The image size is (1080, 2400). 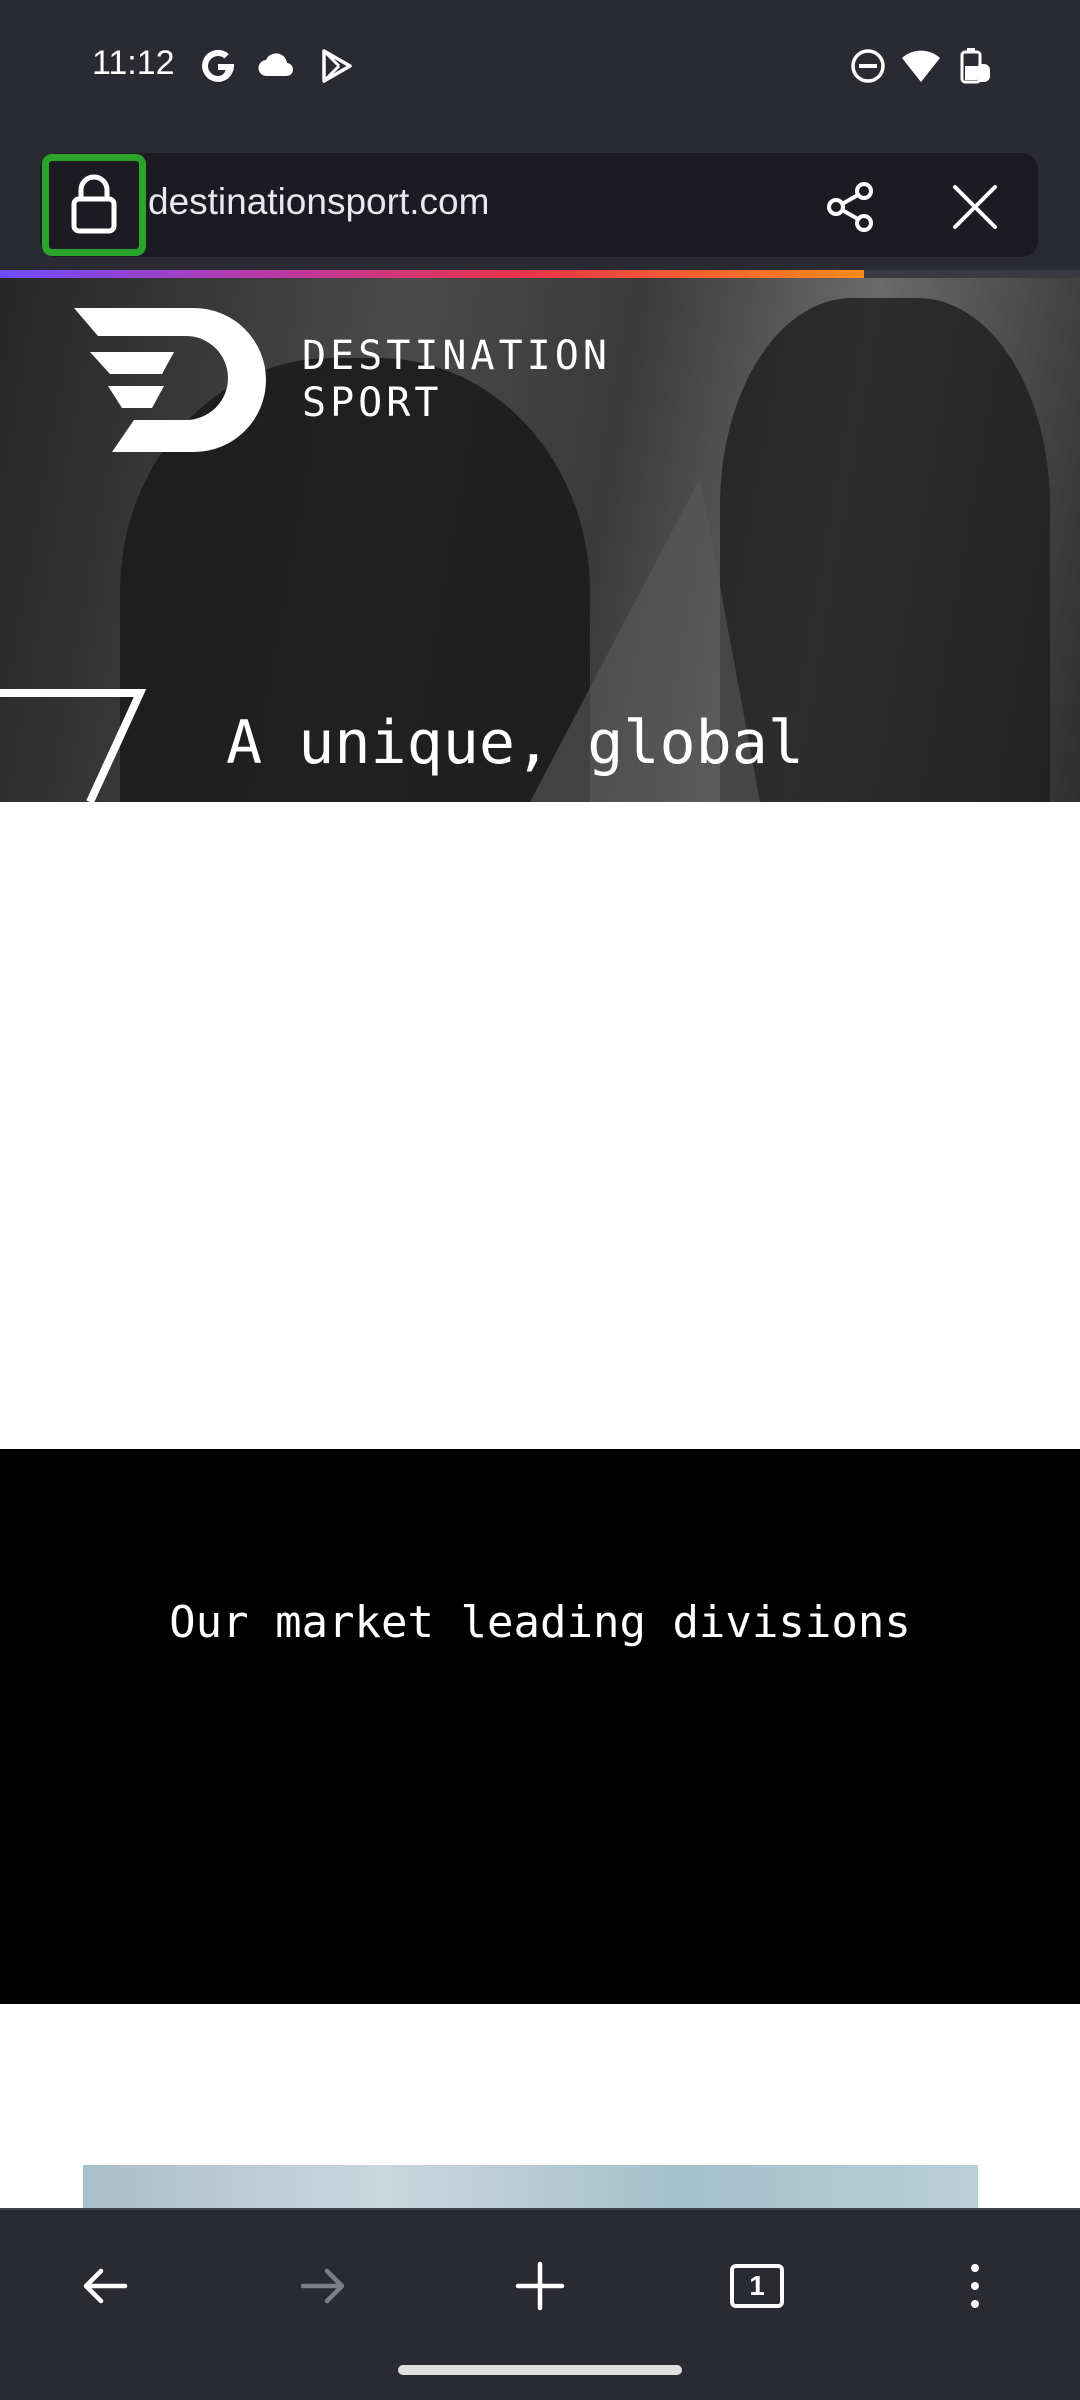 I want to click on battery-icon, so click(x=974, y=66).